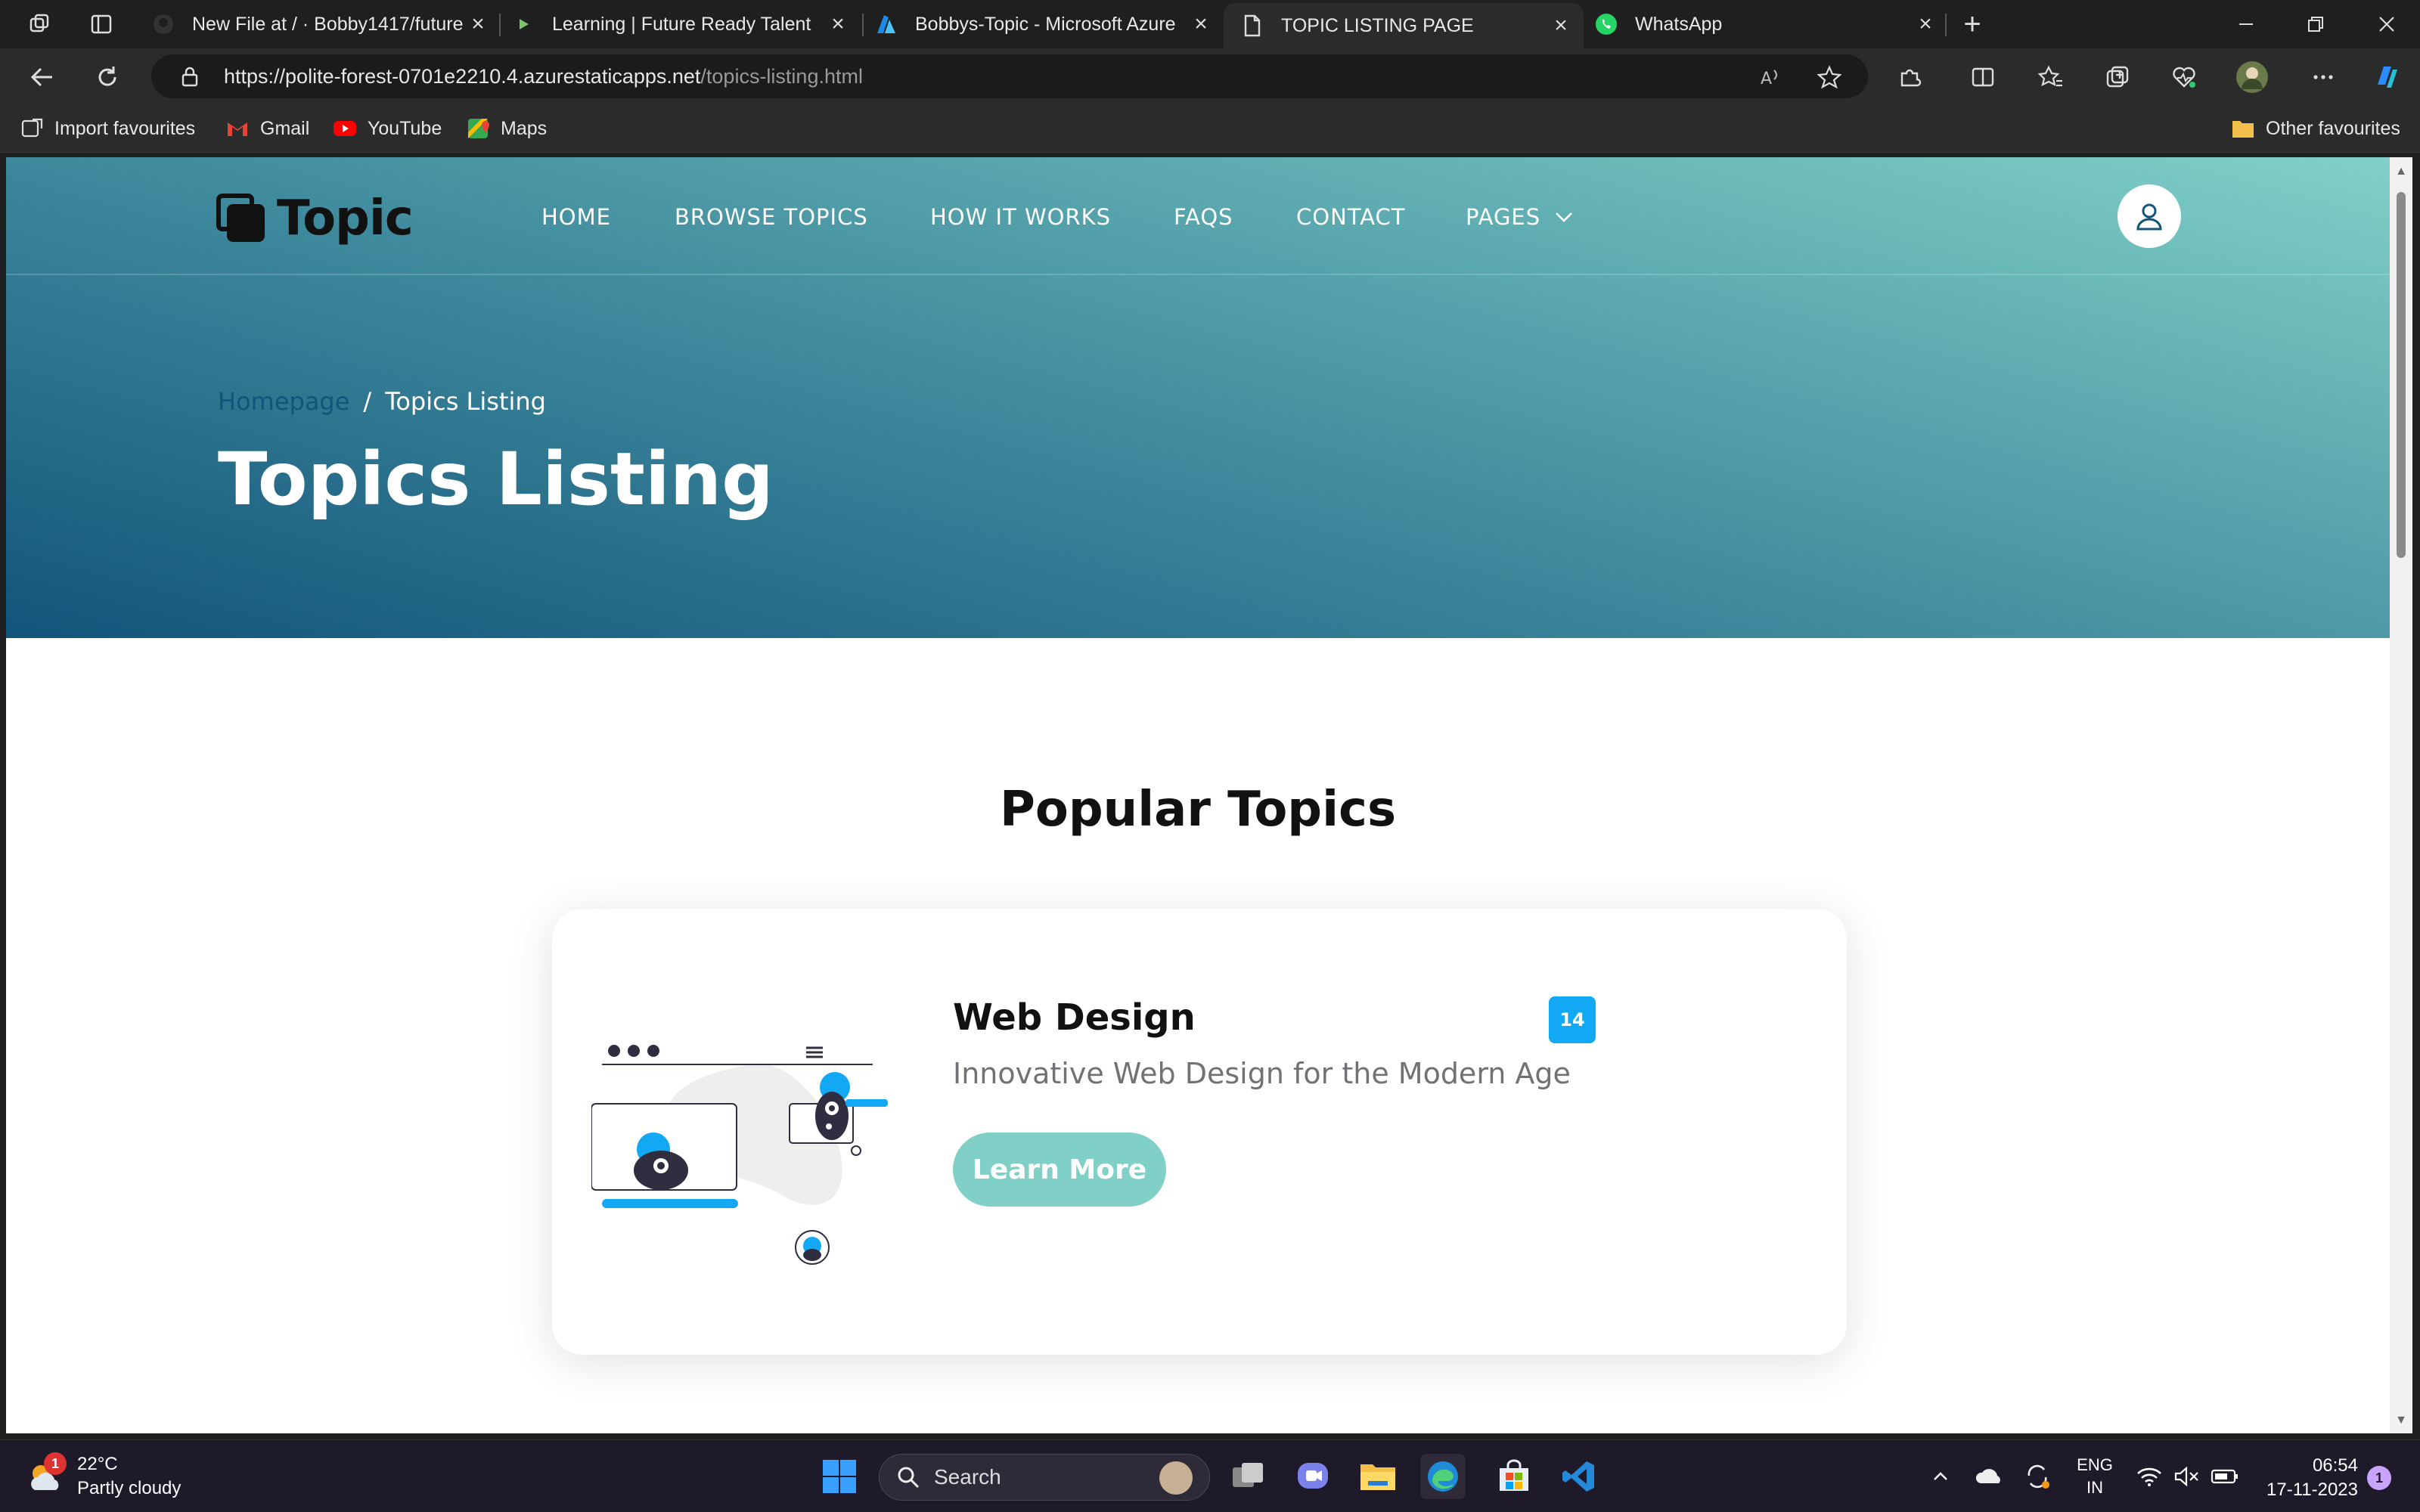  I want to click on import-icon, so click(32, 128).